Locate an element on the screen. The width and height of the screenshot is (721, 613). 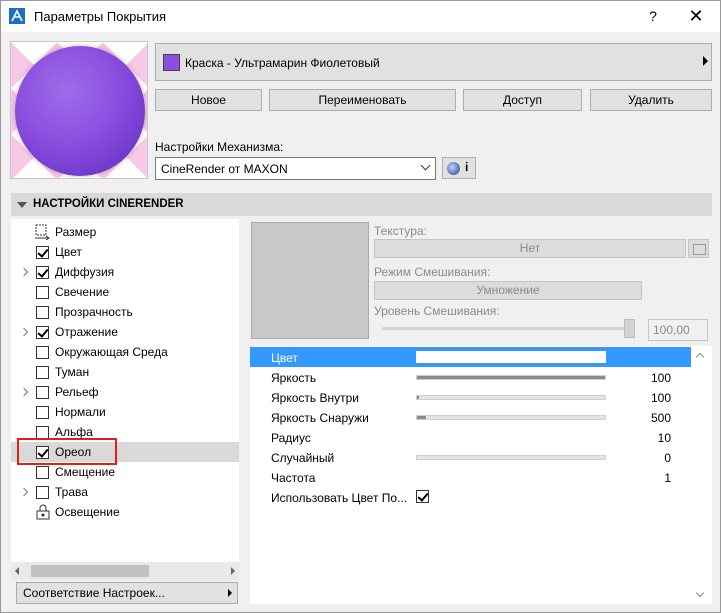
scroll-up-icon is located at coordinates (700, 357).